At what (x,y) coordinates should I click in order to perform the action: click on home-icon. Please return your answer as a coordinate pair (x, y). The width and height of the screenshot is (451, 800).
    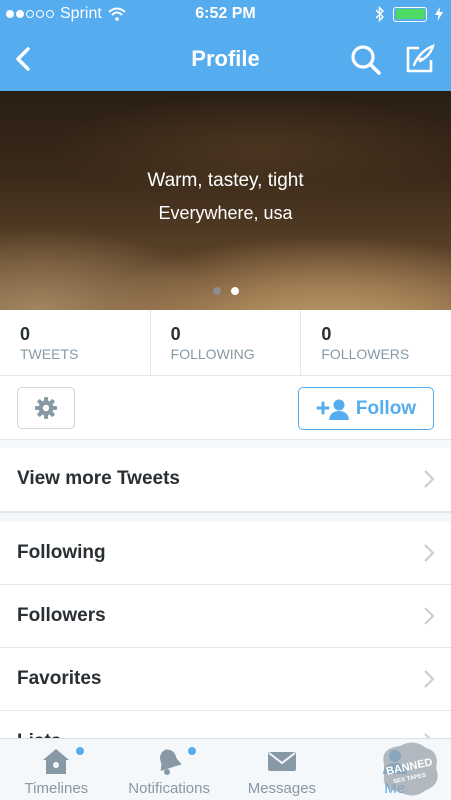
    Looking at the image, I should click on (56, 761).